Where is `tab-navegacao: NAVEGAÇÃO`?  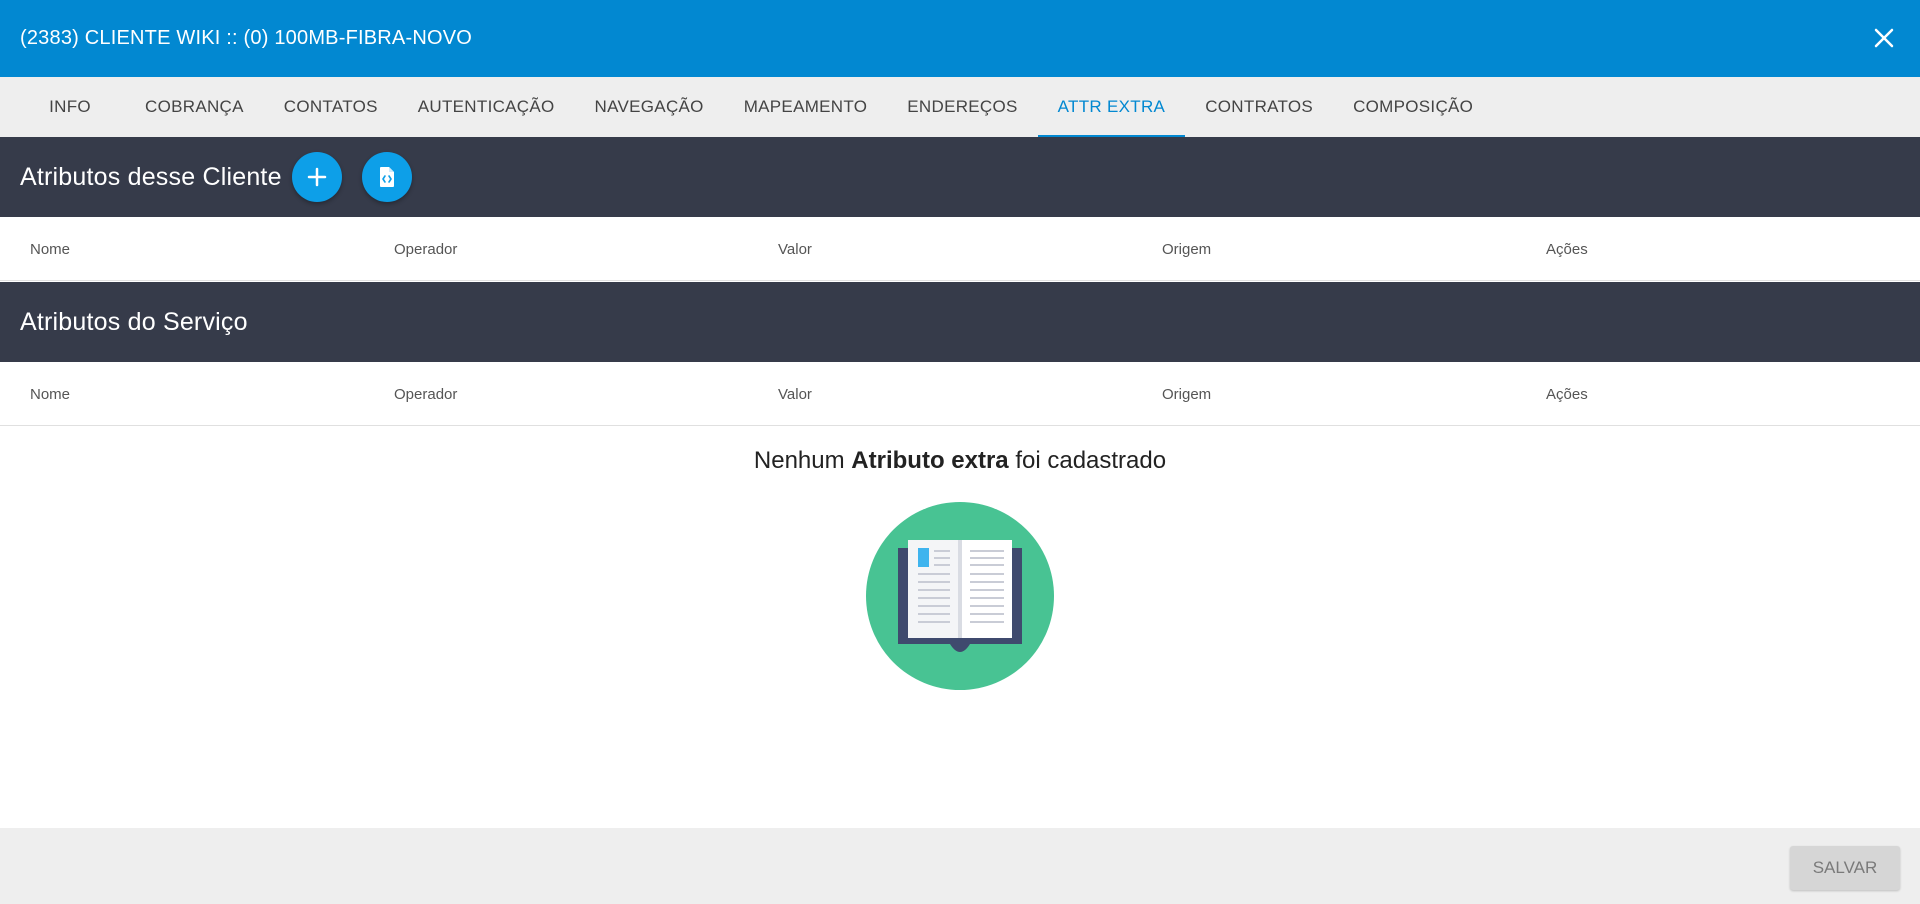
tab-navegacao: NAVEGAÇÃO is located at coordinates (649, 107).